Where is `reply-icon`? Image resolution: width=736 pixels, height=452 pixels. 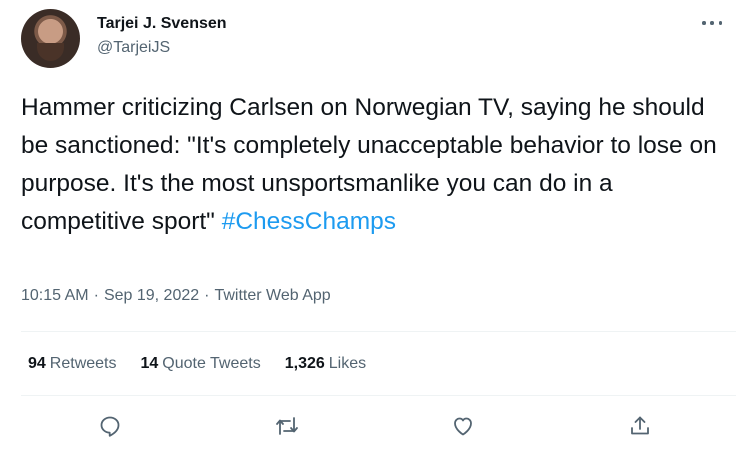 reply-icon is located at coordinates (110, 426).